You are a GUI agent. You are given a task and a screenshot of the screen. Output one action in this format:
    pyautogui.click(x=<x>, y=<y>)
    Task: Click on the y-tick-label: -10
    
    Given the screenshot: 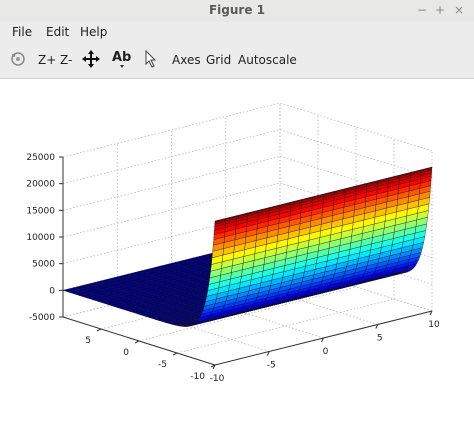 What is the action you would take?
    pyautogui.click(x=197, y=377)
    